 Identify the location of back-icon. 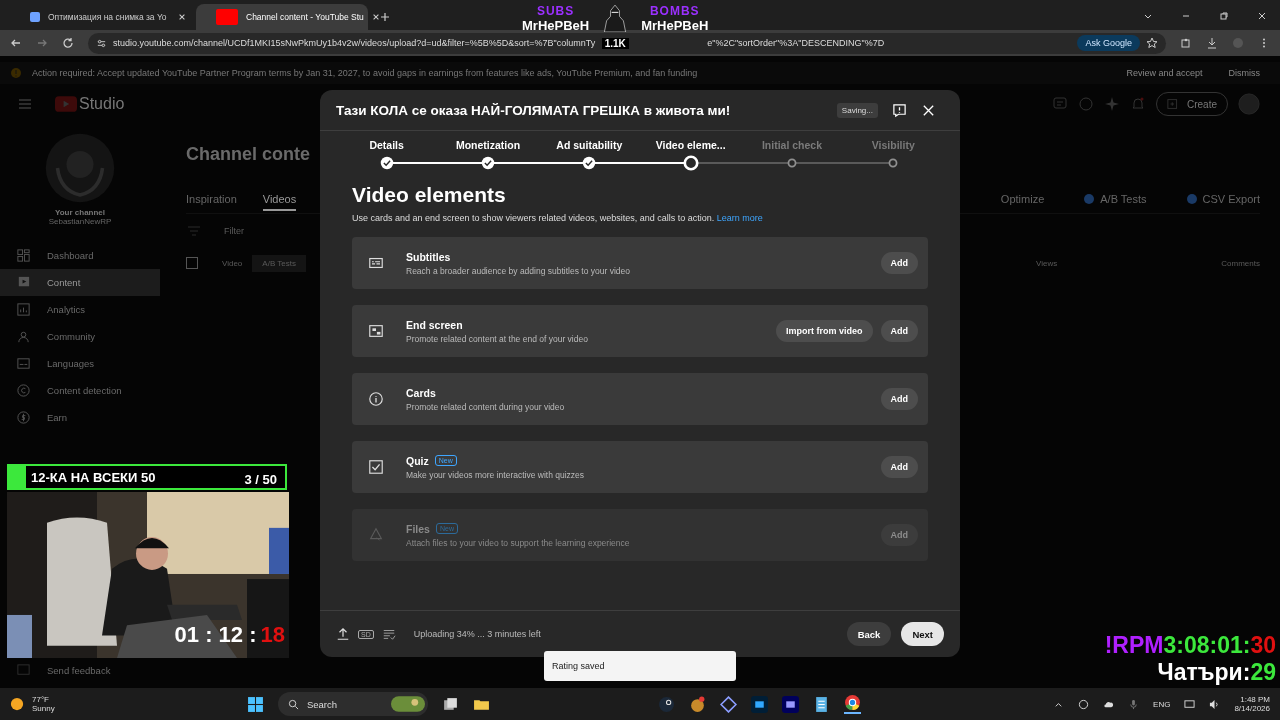
(16, 43).